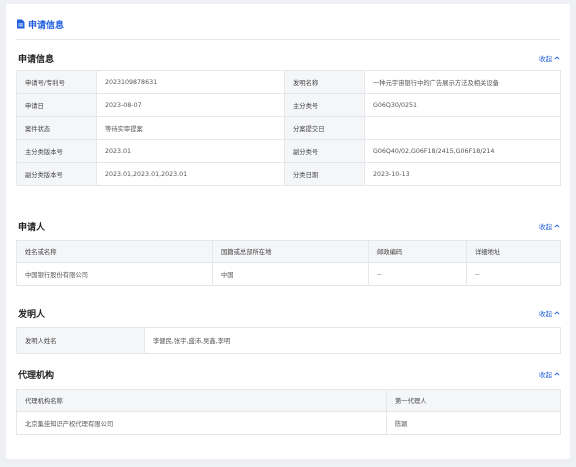  I want to click on inventor-table: 发明人姓名 李健民,张宇,盛沛,吴鑫,李明, so click(288, 340).